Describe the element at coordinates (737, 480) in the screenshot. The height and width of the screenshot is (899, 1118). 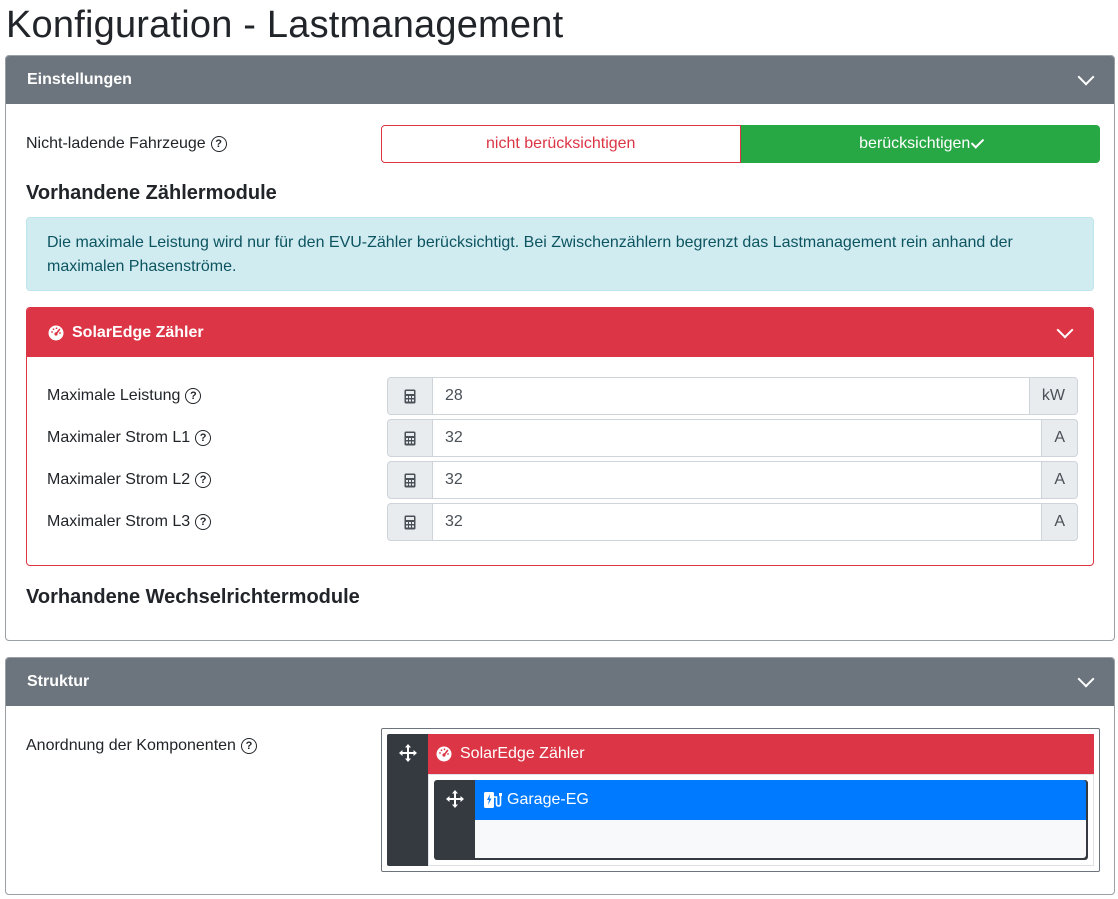
I see `l2-current-input` at that location.